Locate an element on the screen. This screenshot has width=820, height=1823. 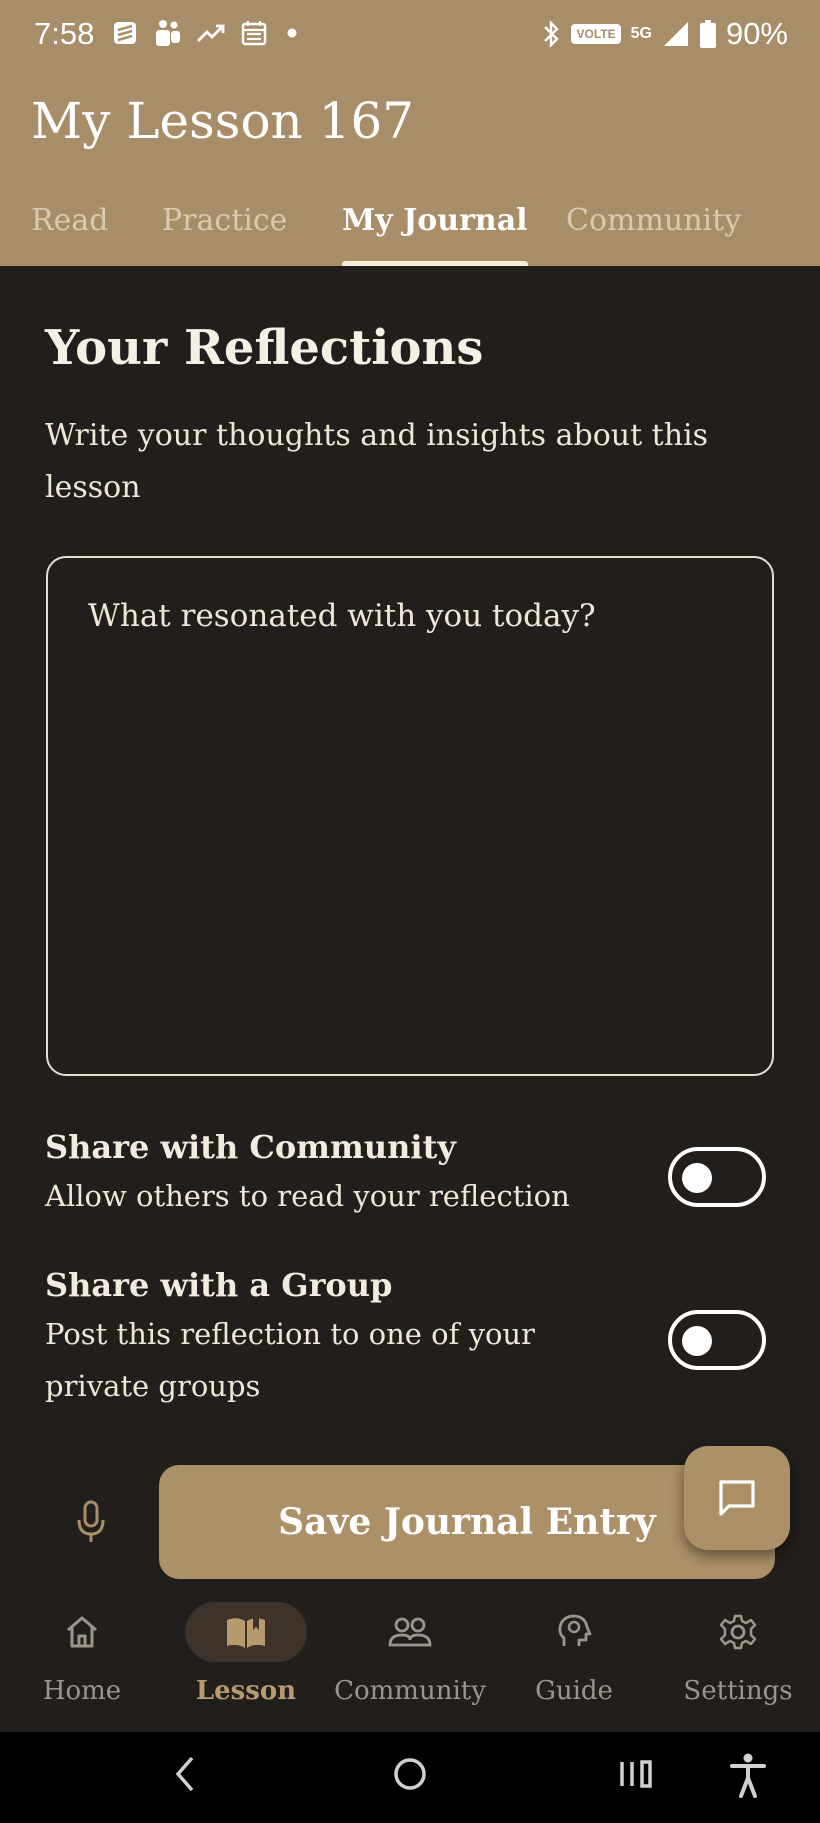
home-circle-icon is located at coordinates (410, 1774).